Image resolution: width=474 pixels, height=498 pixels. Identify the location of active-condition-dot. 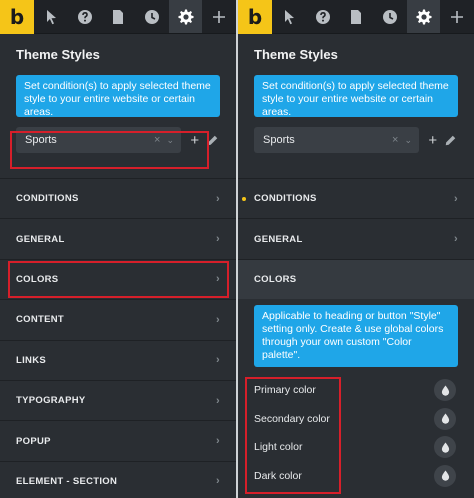
(244, 198).